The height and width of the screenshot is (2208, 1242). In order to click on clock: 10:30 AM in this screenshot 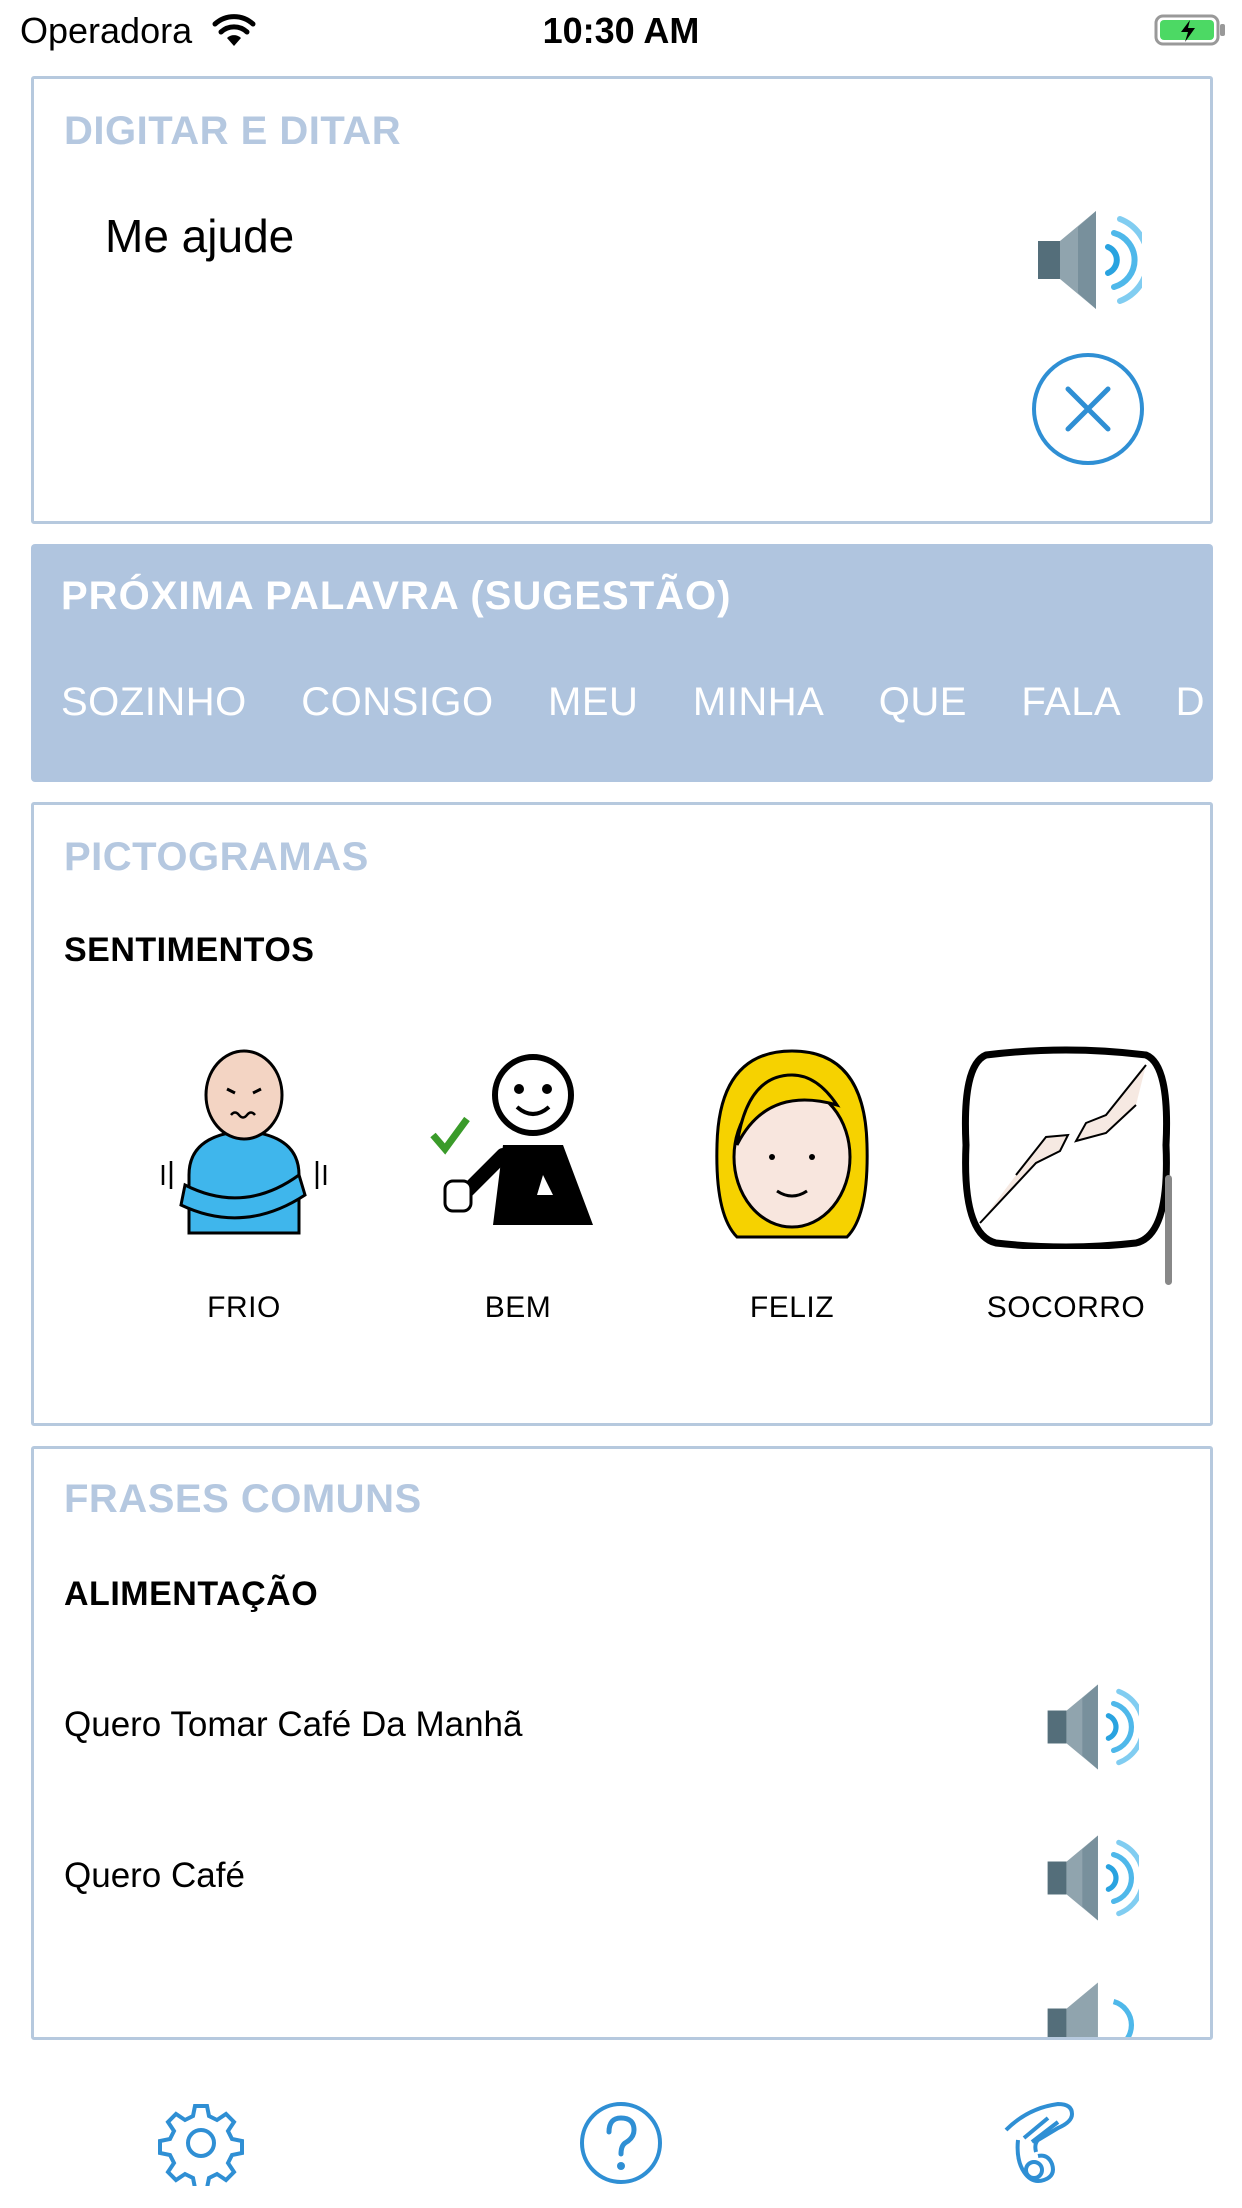, I will do `click(621, 30)`.